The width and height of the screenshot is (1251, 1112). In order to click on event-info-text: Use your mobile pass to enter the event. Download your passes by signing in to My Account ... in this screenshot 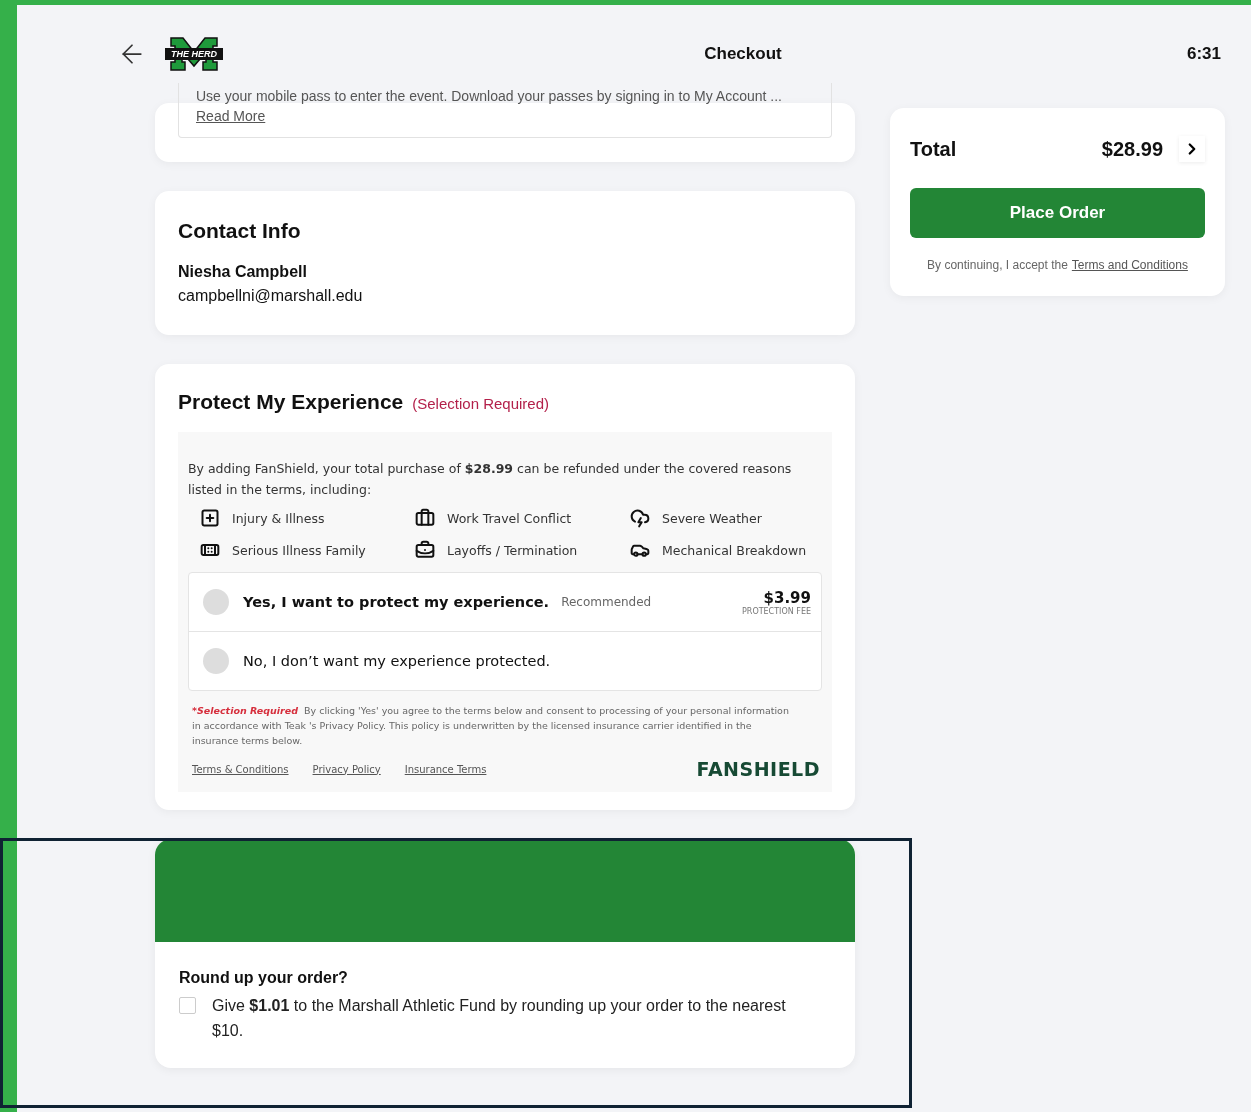, I will do `click(489, 96)`.